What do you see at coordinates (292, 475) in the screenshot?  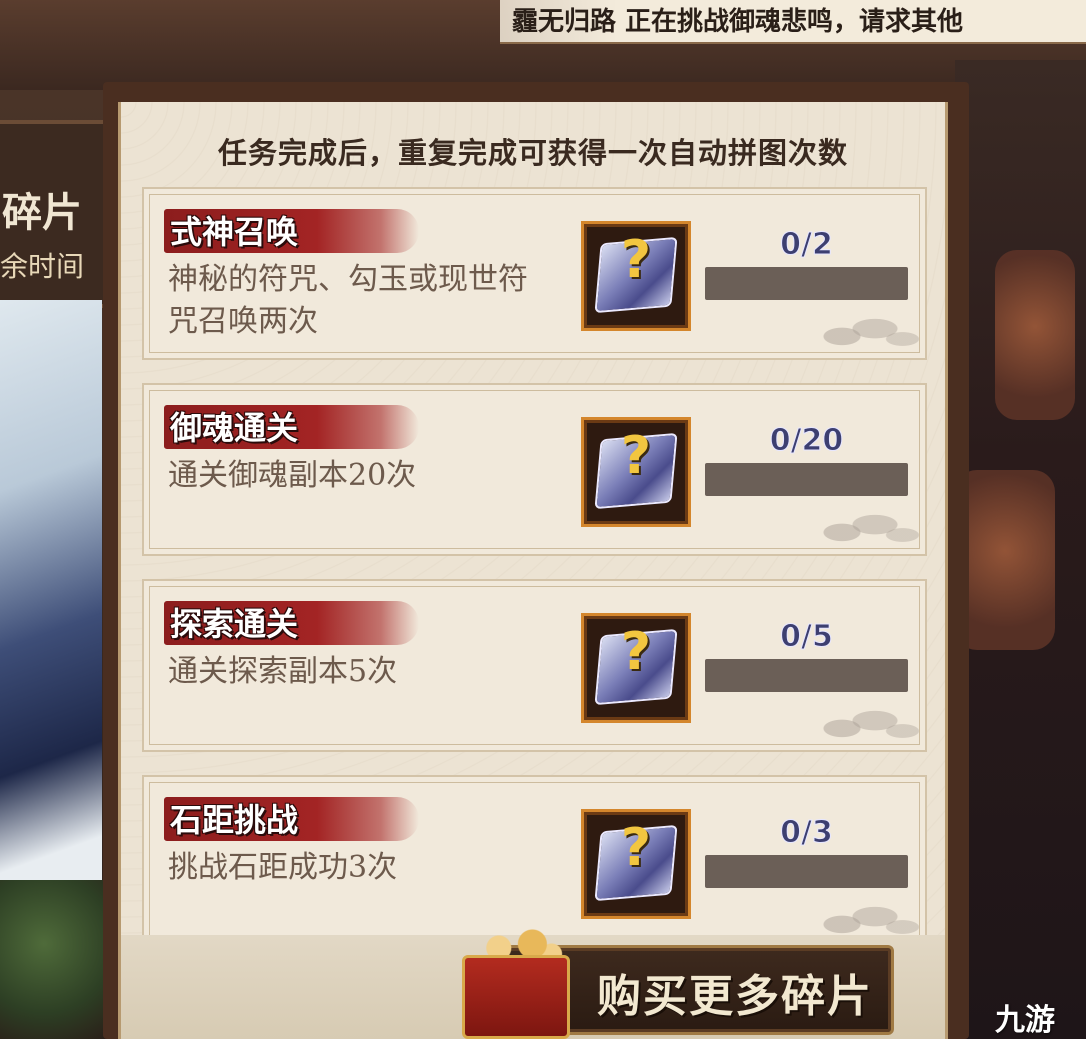 I see `task-description: 通关御魂副本20次` at bounding box center [292, 475].